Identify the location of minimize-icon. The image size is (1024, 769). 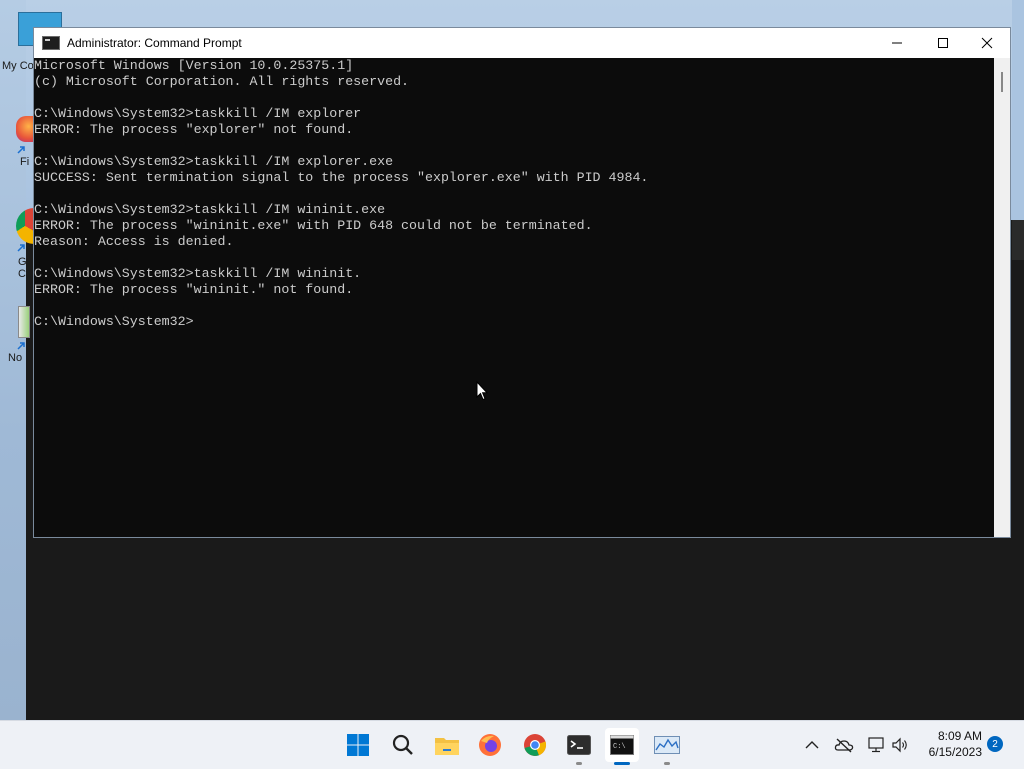
(897, 43).